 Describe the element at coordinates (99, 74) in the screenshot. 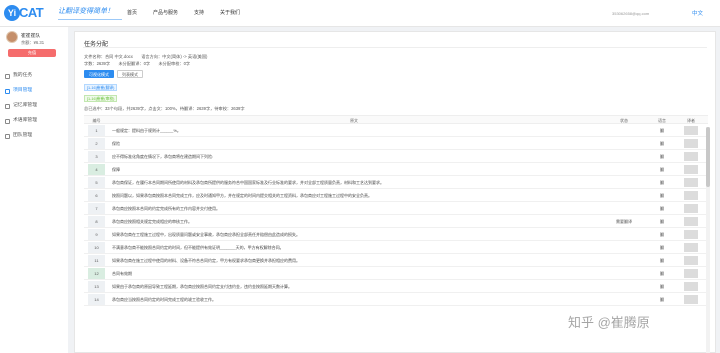

I see `visual-mode-button: 可视化模式` at that location.